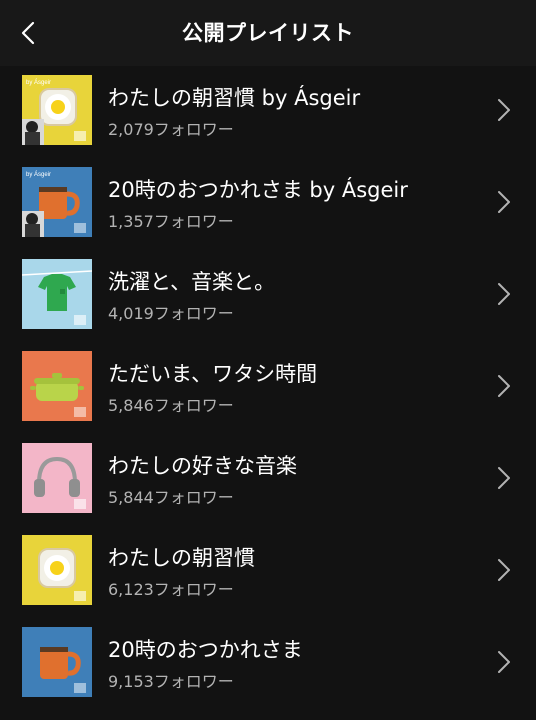  I want to click on playlist-row: 20時のおつかれさま 9,153フォロワー, so click(268, 664).